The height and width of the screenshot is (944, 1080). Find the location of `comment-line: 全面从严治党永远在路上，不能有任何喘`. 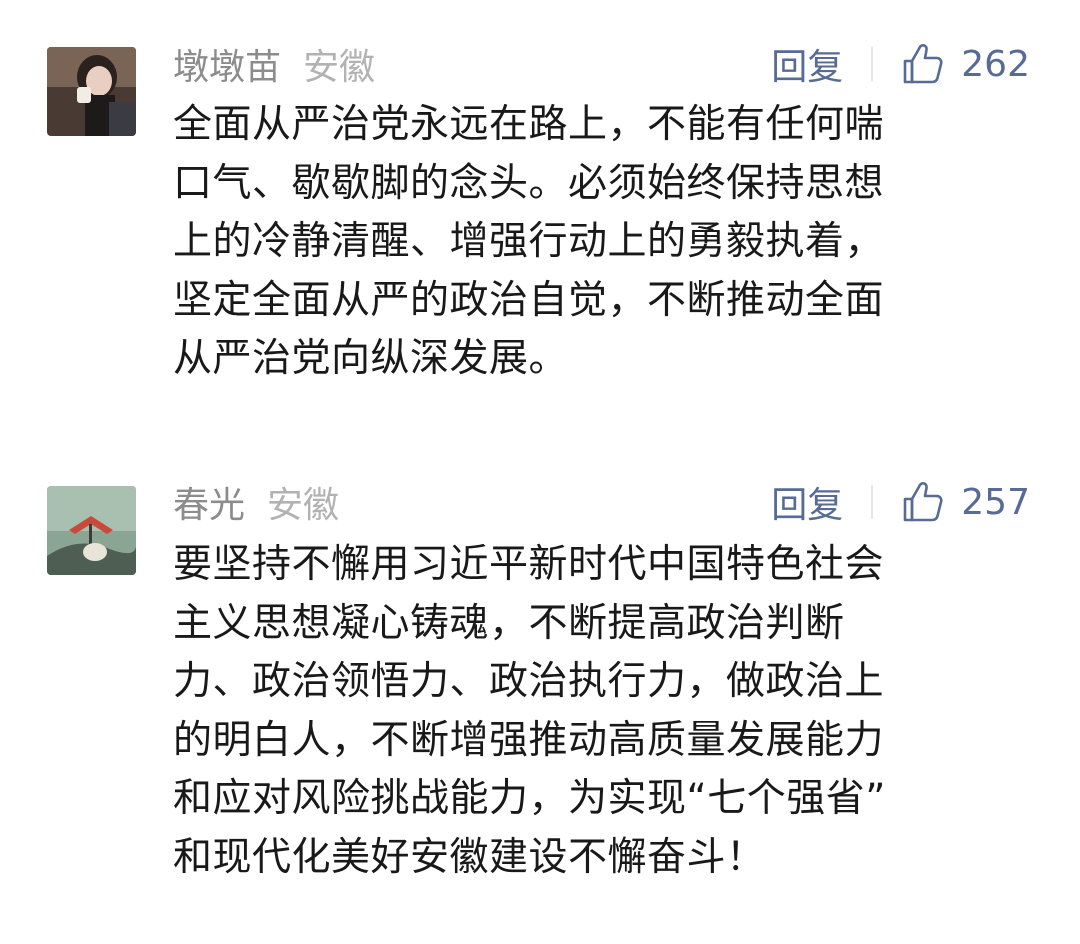

comment-line: 全面从严治党永远在路上，不能有任何喘 is located at coordinates (529, 124).